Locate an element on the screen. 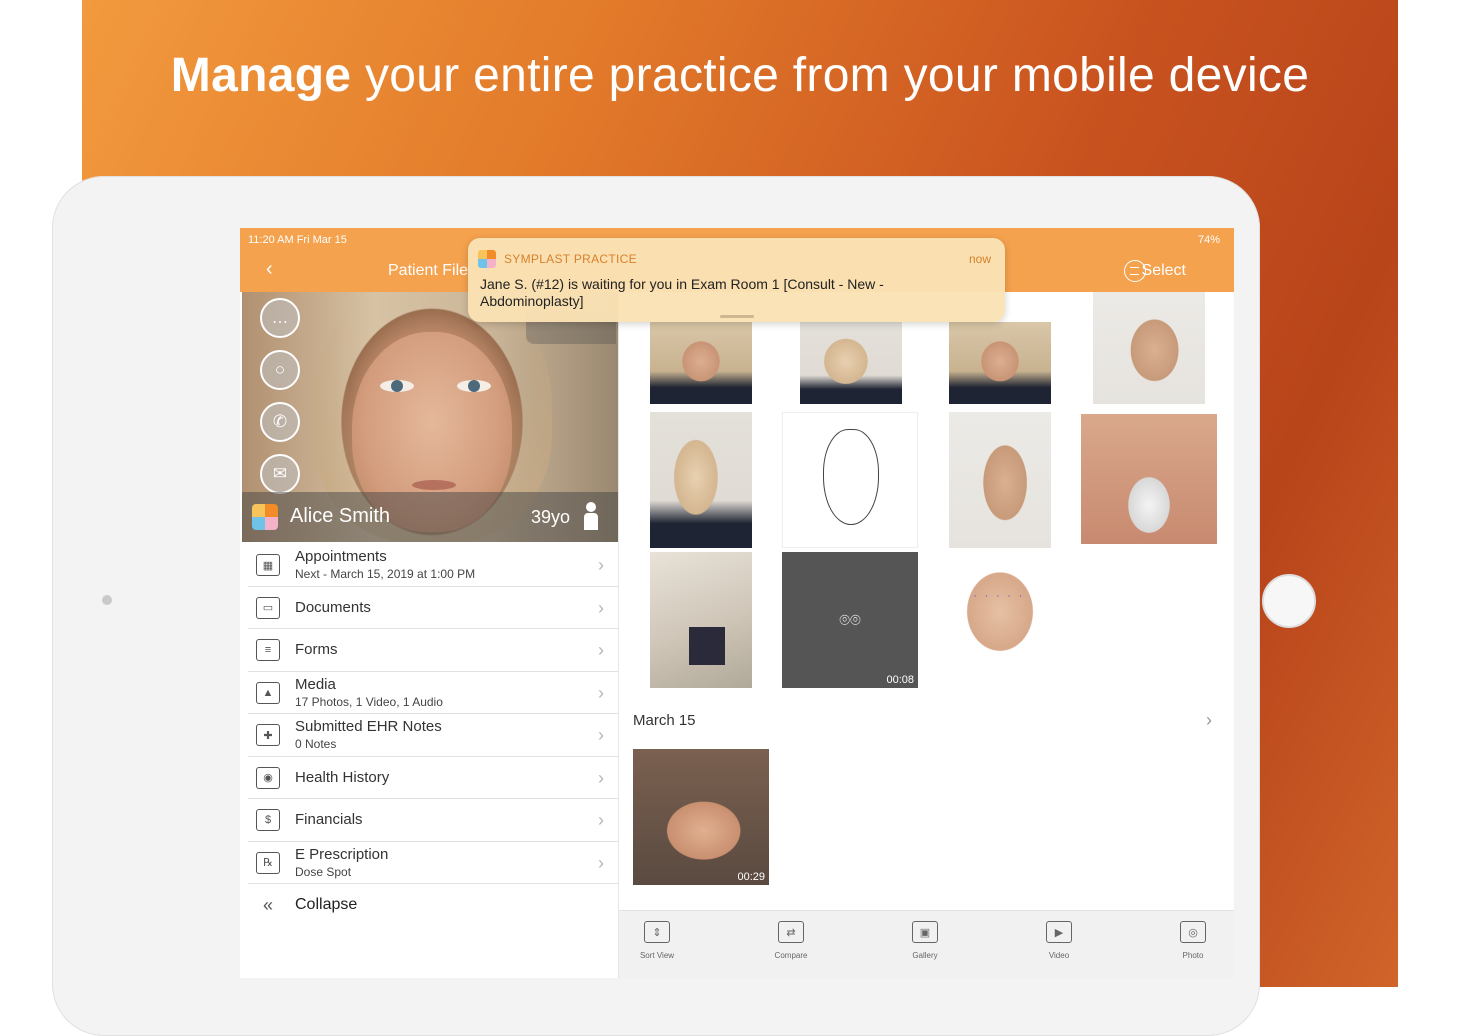  patient-age: 39yo is located at coordinates (550, 517).